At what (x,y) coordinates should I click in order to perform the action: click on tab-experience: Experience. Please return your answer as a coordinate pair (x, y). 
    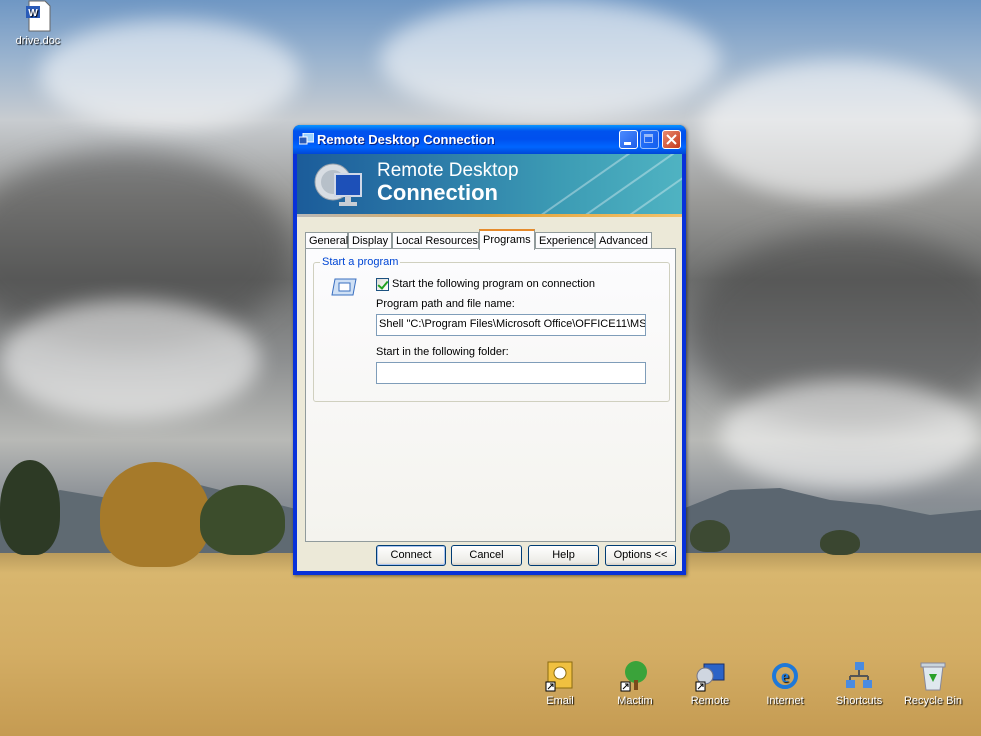
    Looking at the image, I should click on (565, 240).